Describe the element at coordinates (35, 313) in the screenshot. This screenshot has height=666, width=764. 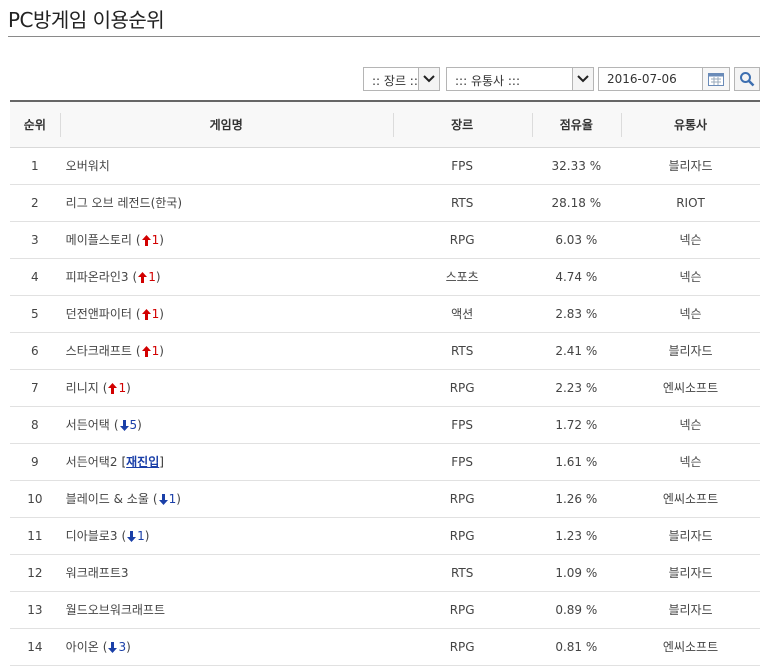
I see `rank-cell-text: 5` at that location.